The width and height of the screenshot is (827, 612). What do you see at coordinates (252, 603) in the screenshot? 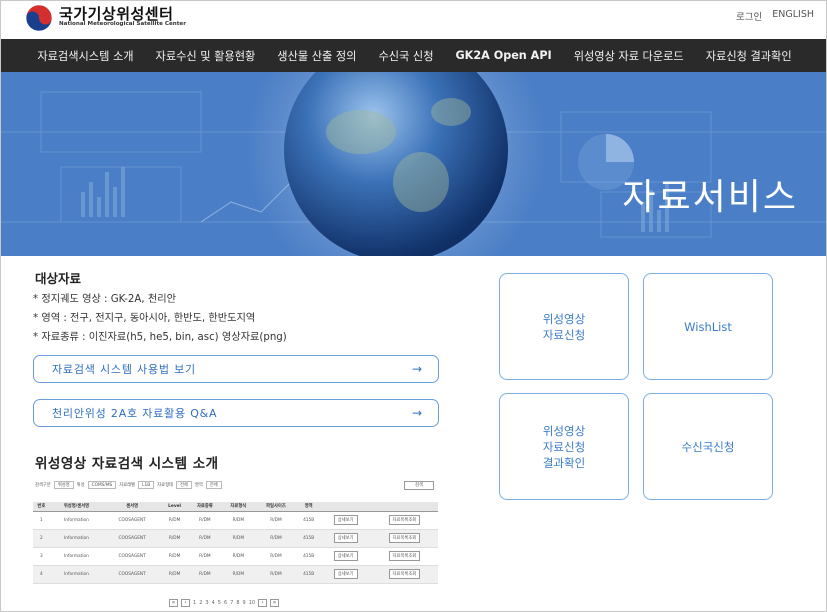
I see `page-number: 10` at bounding box center [252, 603].